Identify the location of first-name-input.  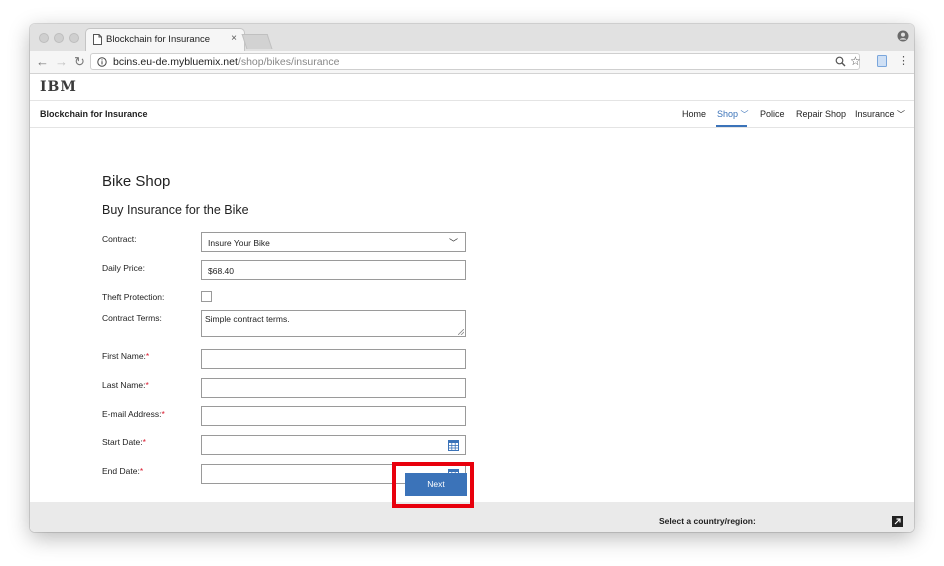
(333, 359).